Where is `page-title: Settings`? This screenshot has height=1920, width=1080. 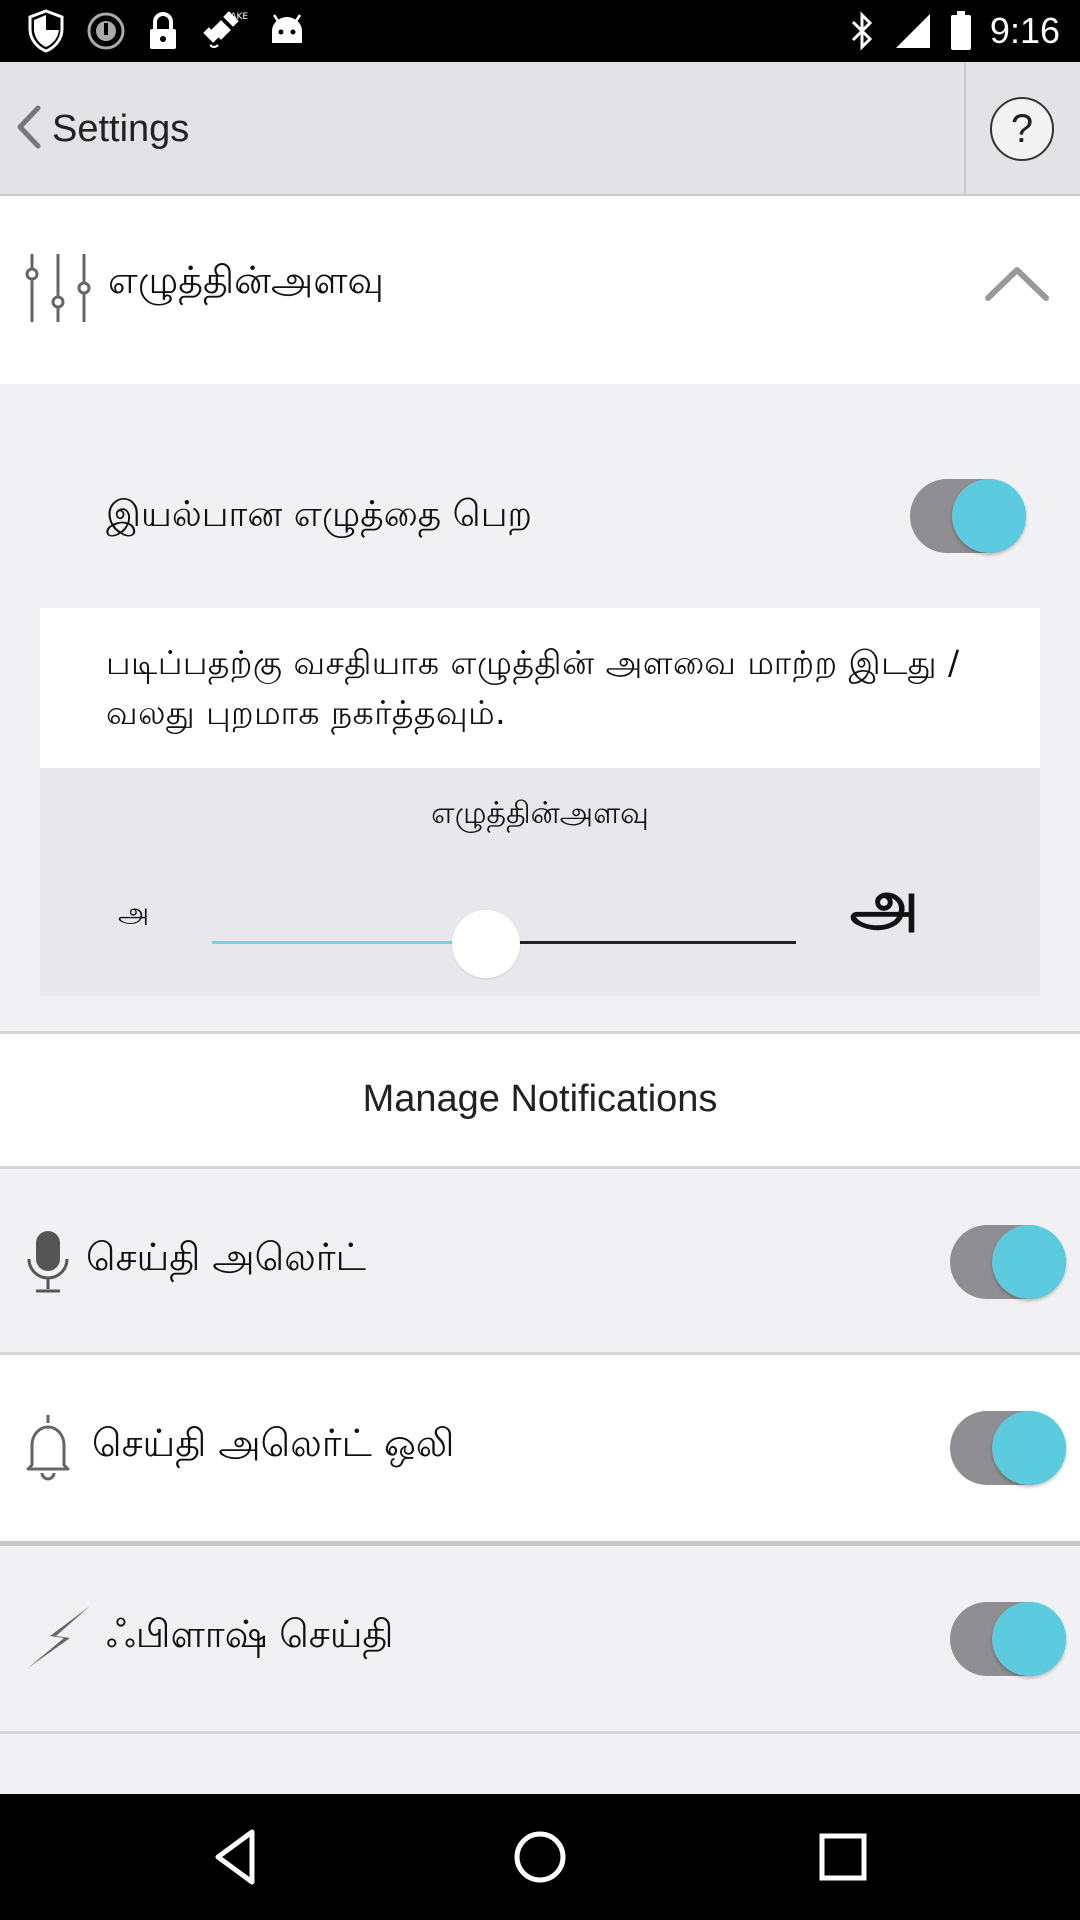
page-title: Settings is located at coordinates (121, 128).